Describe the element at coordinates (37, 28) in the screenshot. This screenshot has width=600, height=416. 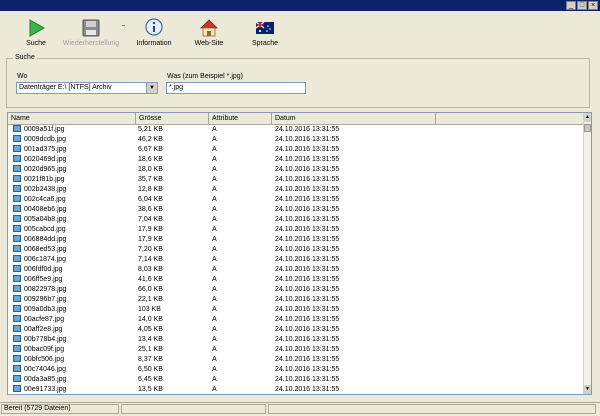
I see `play-icon` at that location.